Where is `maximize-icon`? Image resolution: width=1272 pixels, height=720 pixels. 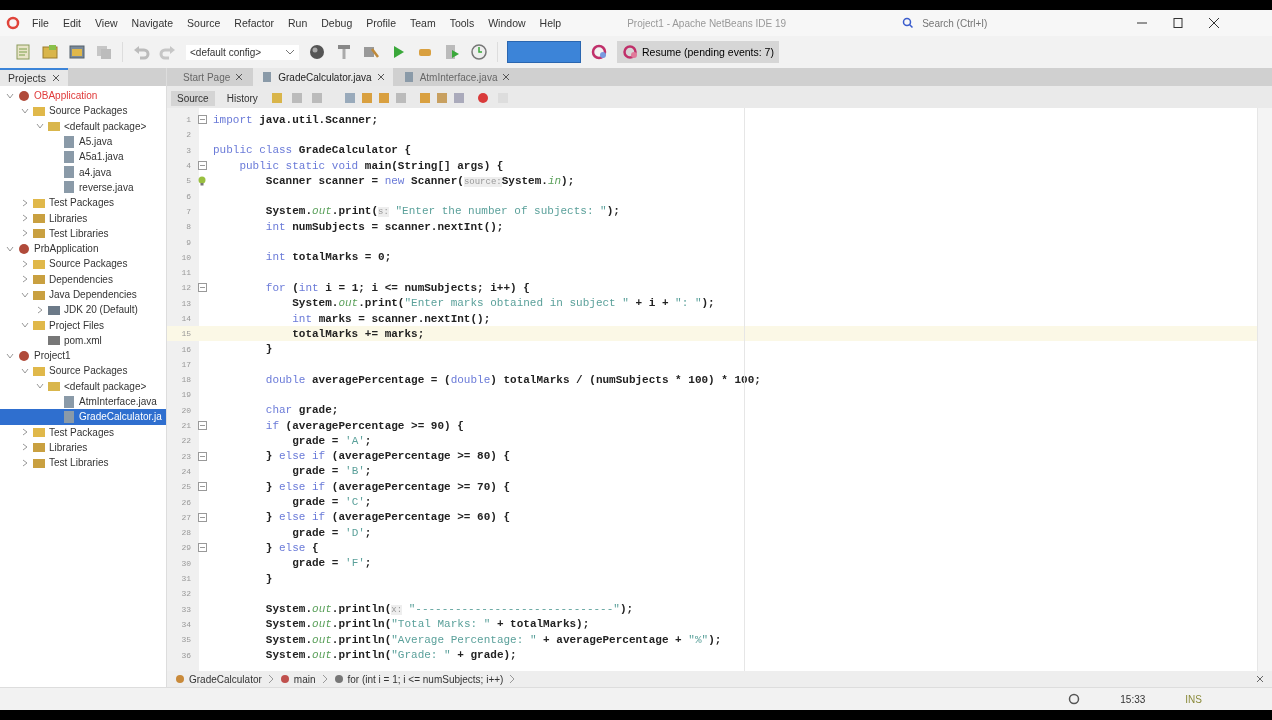 maximize-icon is located at coordinates (1178, 23).